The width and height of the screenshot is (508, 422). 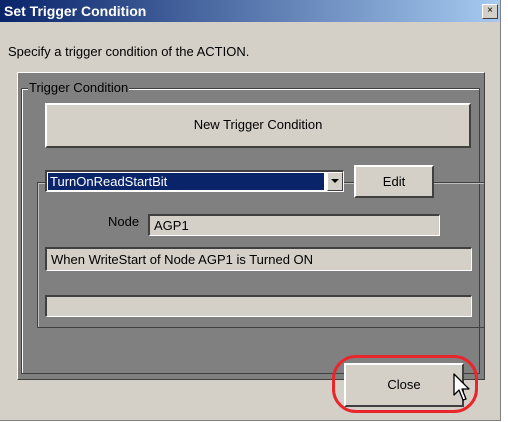 I want to click on trigger-condition-dropdown: TurnOnReadStartBit, so click(x=194, y=181).